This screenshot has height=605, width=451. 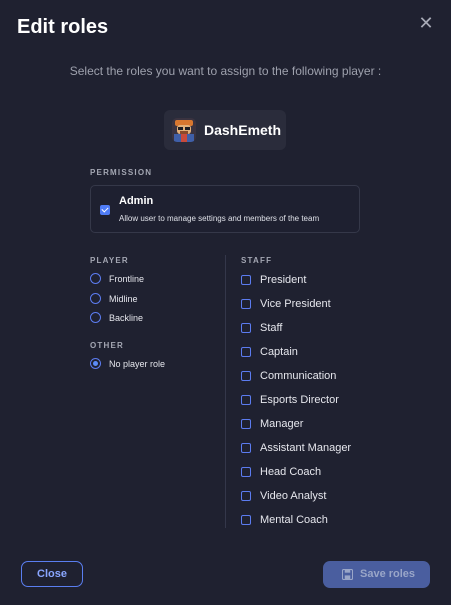 I want to click on frontline-radio, so click(x=95, y=278).